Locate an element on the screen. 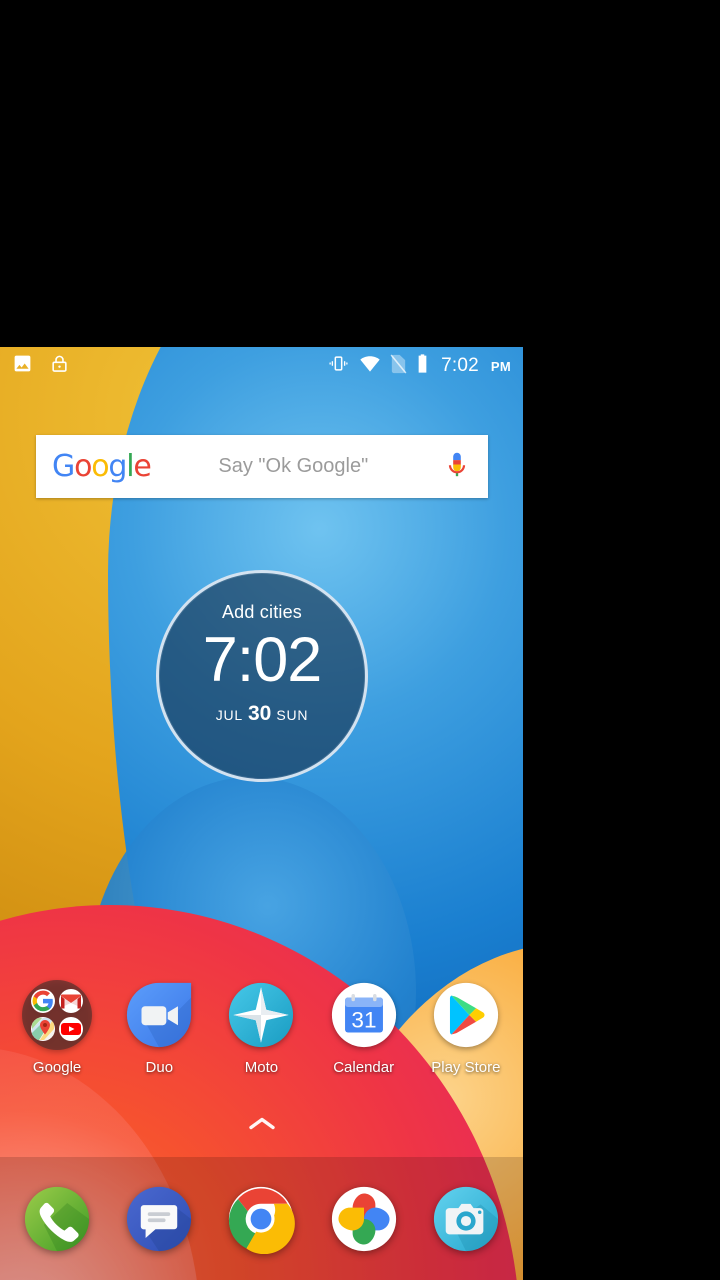 The width and height of the screenshot is (720, 1280). google-calendar-icon: 31 is located at coordinates (364, 1015).